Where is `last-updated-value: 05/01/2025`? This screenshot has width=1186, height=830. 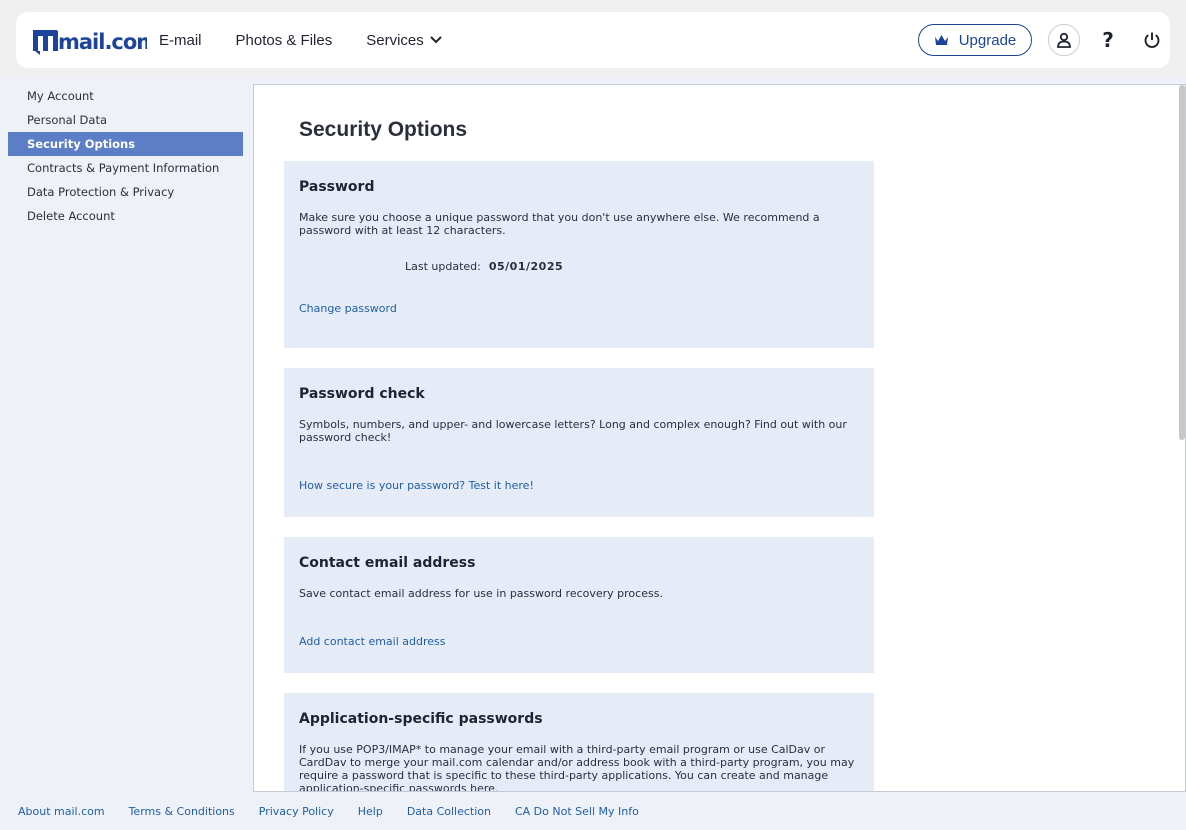
last-updated-value: 05/01/2025 is located at coordinates (526, 266).